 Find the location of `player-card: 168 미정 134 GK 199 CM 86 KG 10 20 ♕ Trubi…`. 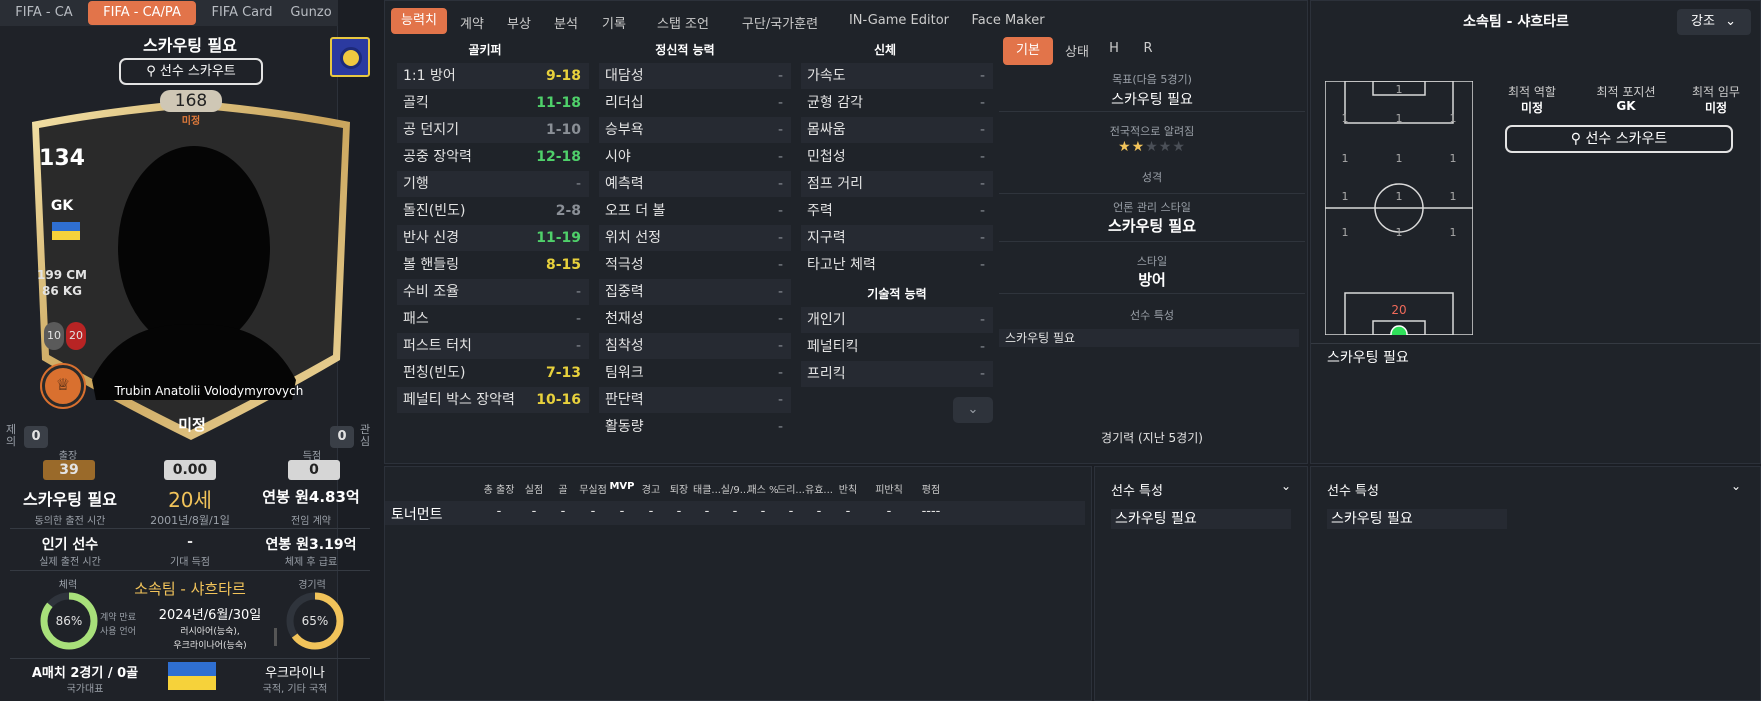

player-card: 168 미정 134 GK 199 CM 86 KG 10 20 ♕ Trubi… is located at coordinates (191, 265).